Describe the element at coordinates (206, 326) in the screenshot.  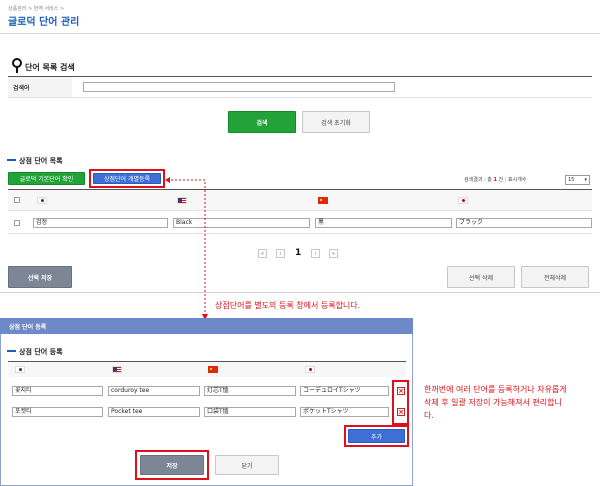
I see `popup-header-bar` at that location.